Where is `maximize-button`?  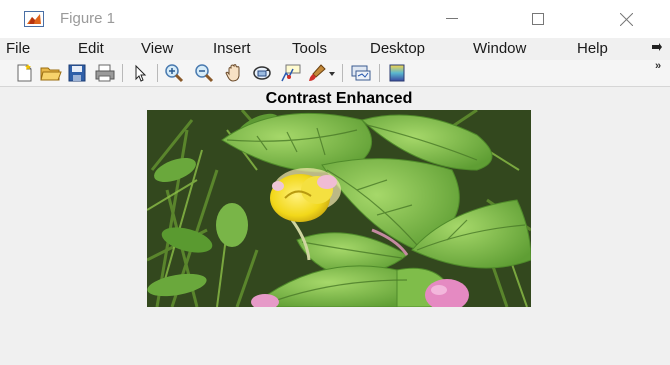
maximize-button is located at coordinates (538, 19).